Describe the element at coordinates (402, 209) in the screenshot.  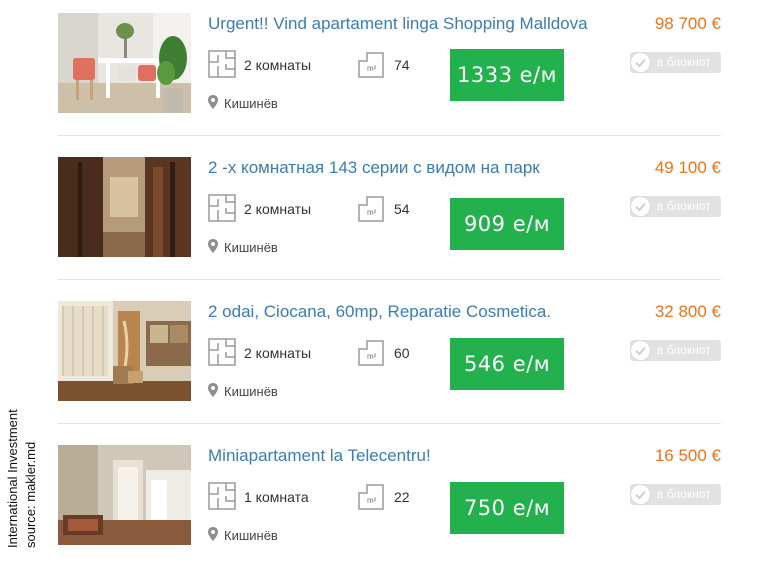
I see `area-value: 54` at that location.